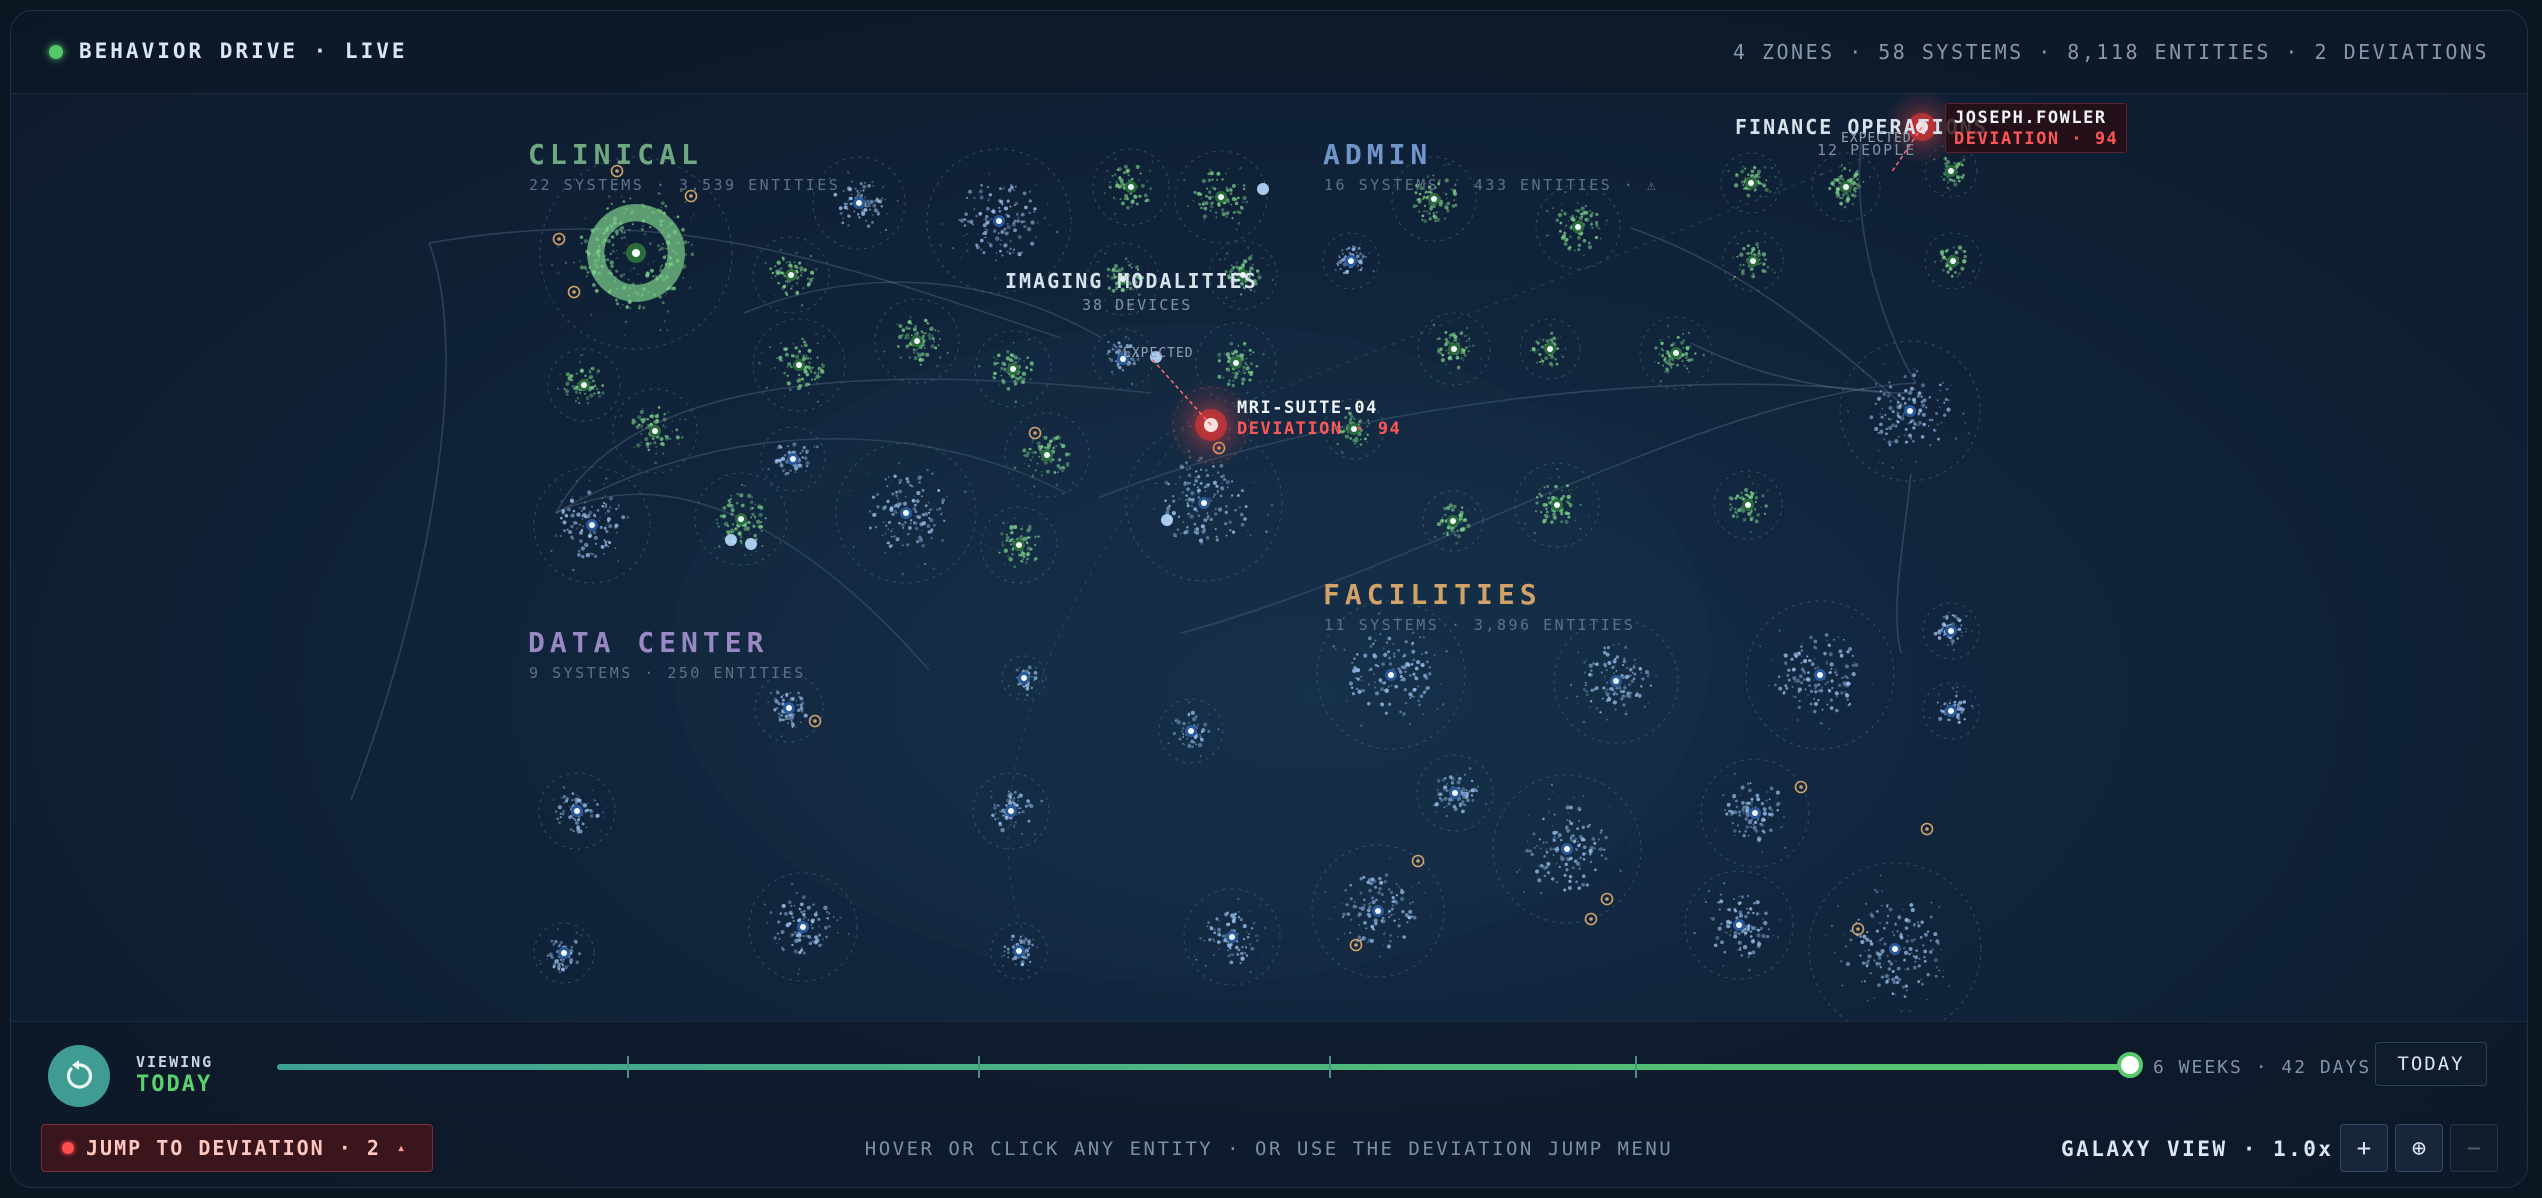 This screenshot has height=1198, width=2542. I want to click on viewing-label: VIEWING, so click(175, 1062).